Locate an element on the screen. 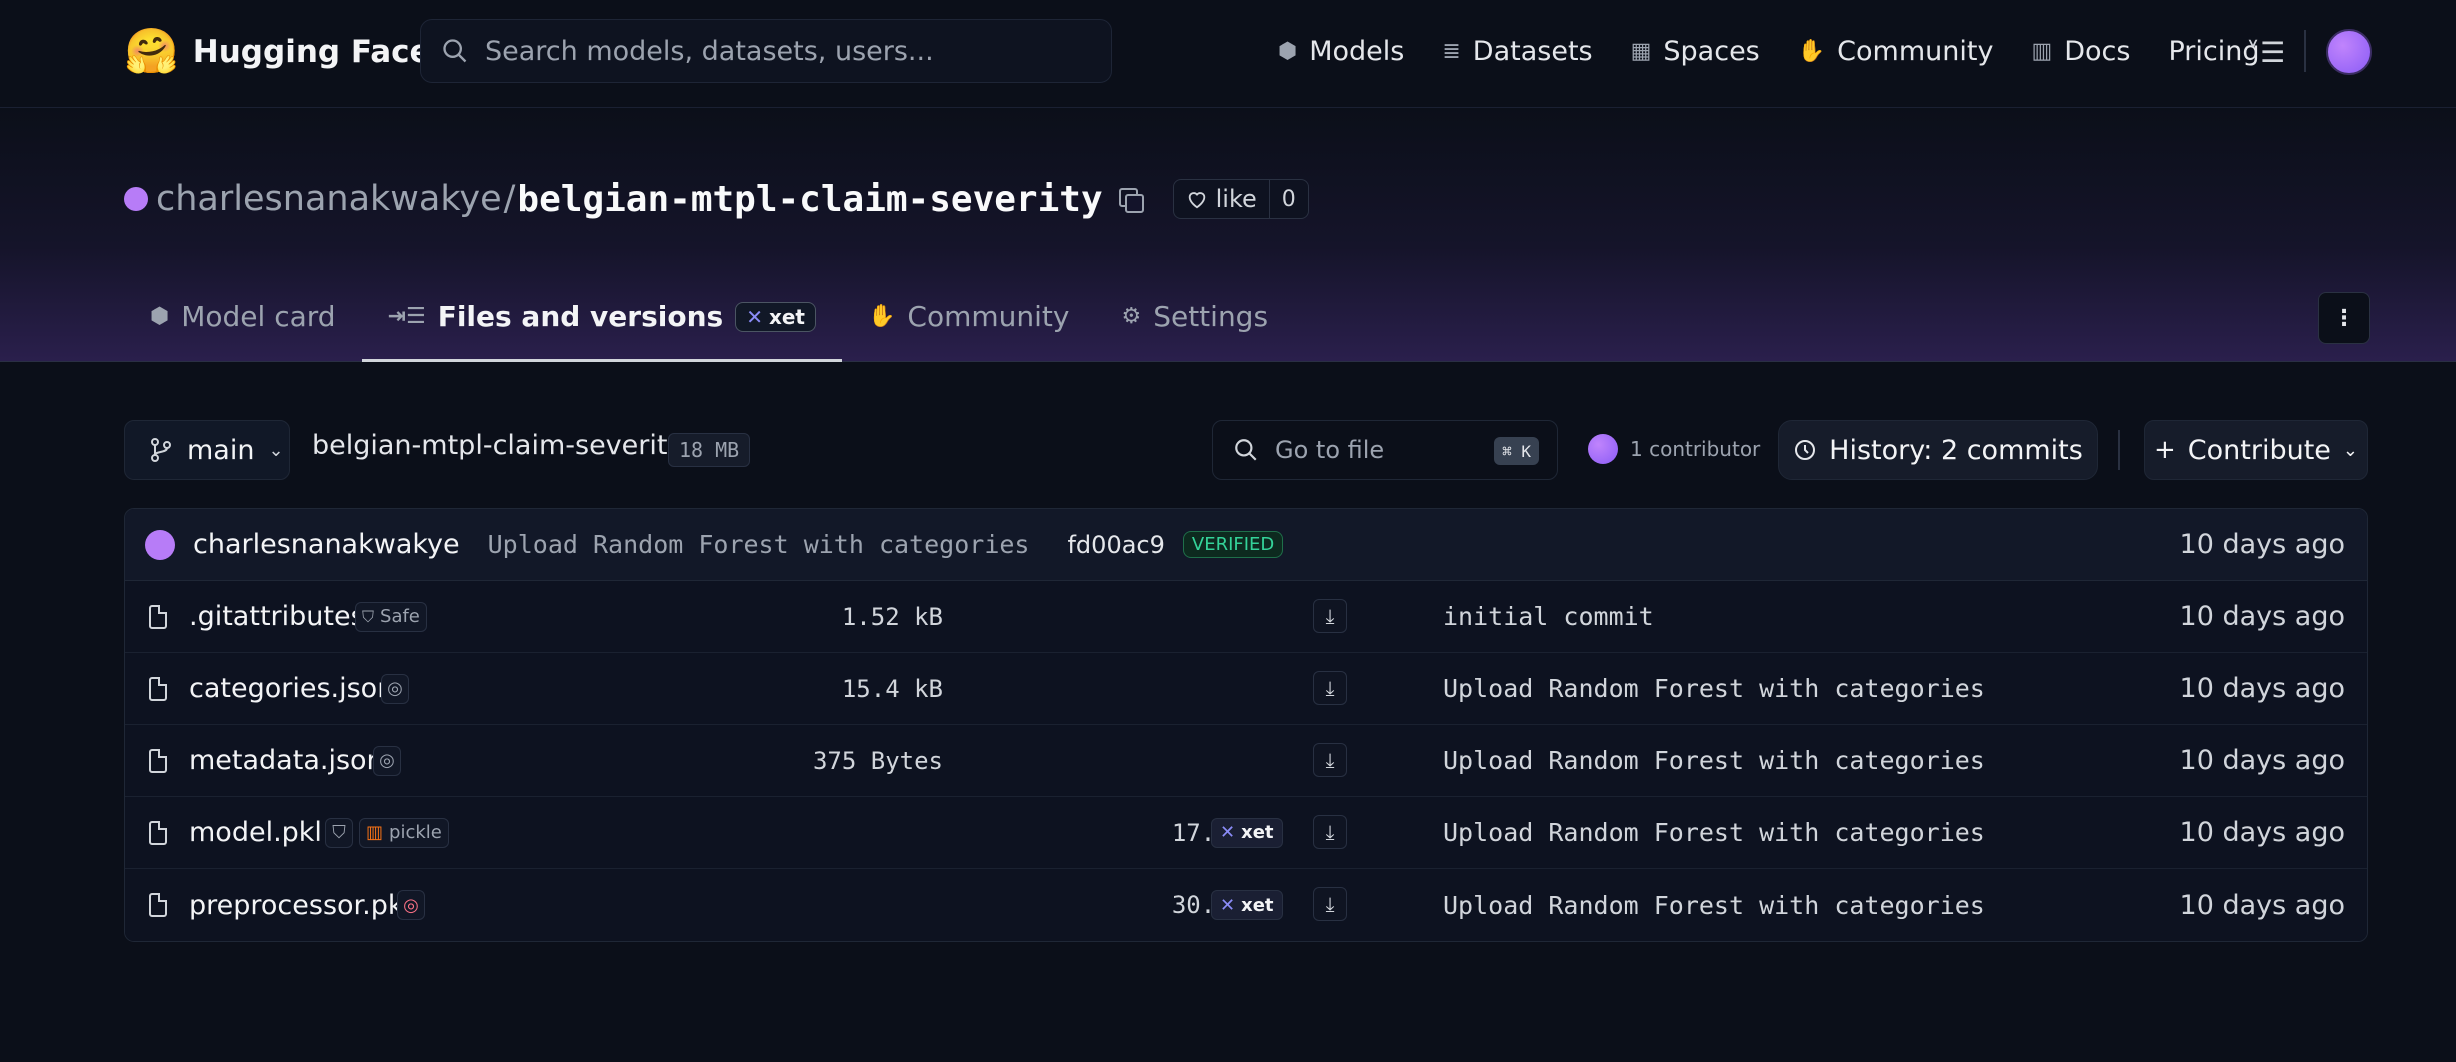 The width and height of the screenshot is (2456, 1062). contributors-link: 1 contributor is located at coordinates (1674, 449).